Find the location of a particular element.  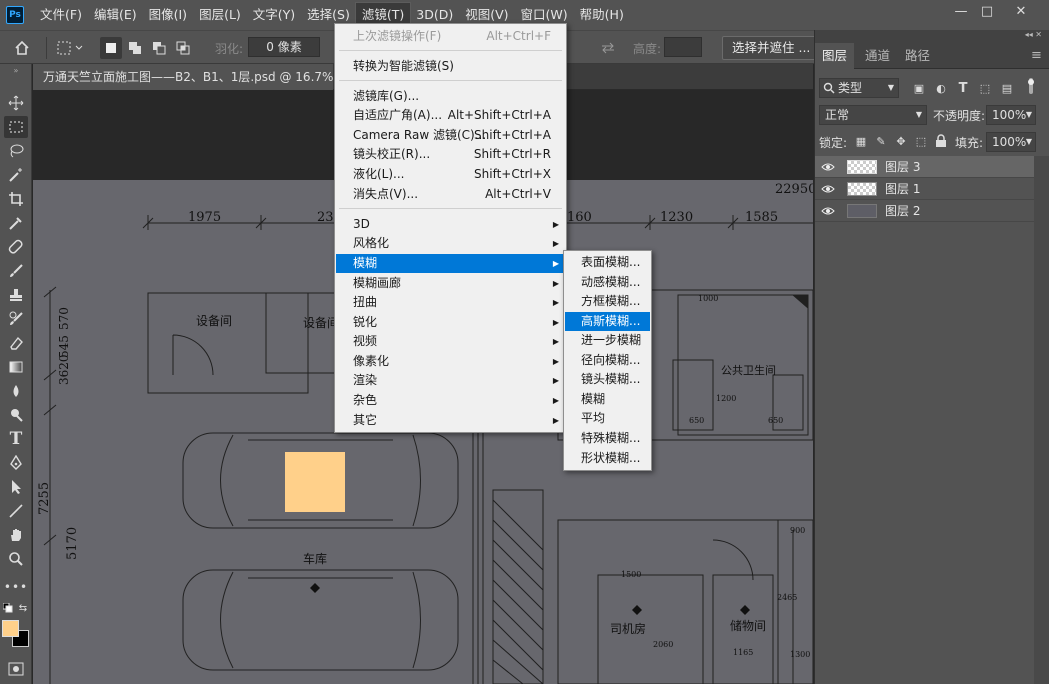

zoom-tool-icon is located at coordinates (16, 559).